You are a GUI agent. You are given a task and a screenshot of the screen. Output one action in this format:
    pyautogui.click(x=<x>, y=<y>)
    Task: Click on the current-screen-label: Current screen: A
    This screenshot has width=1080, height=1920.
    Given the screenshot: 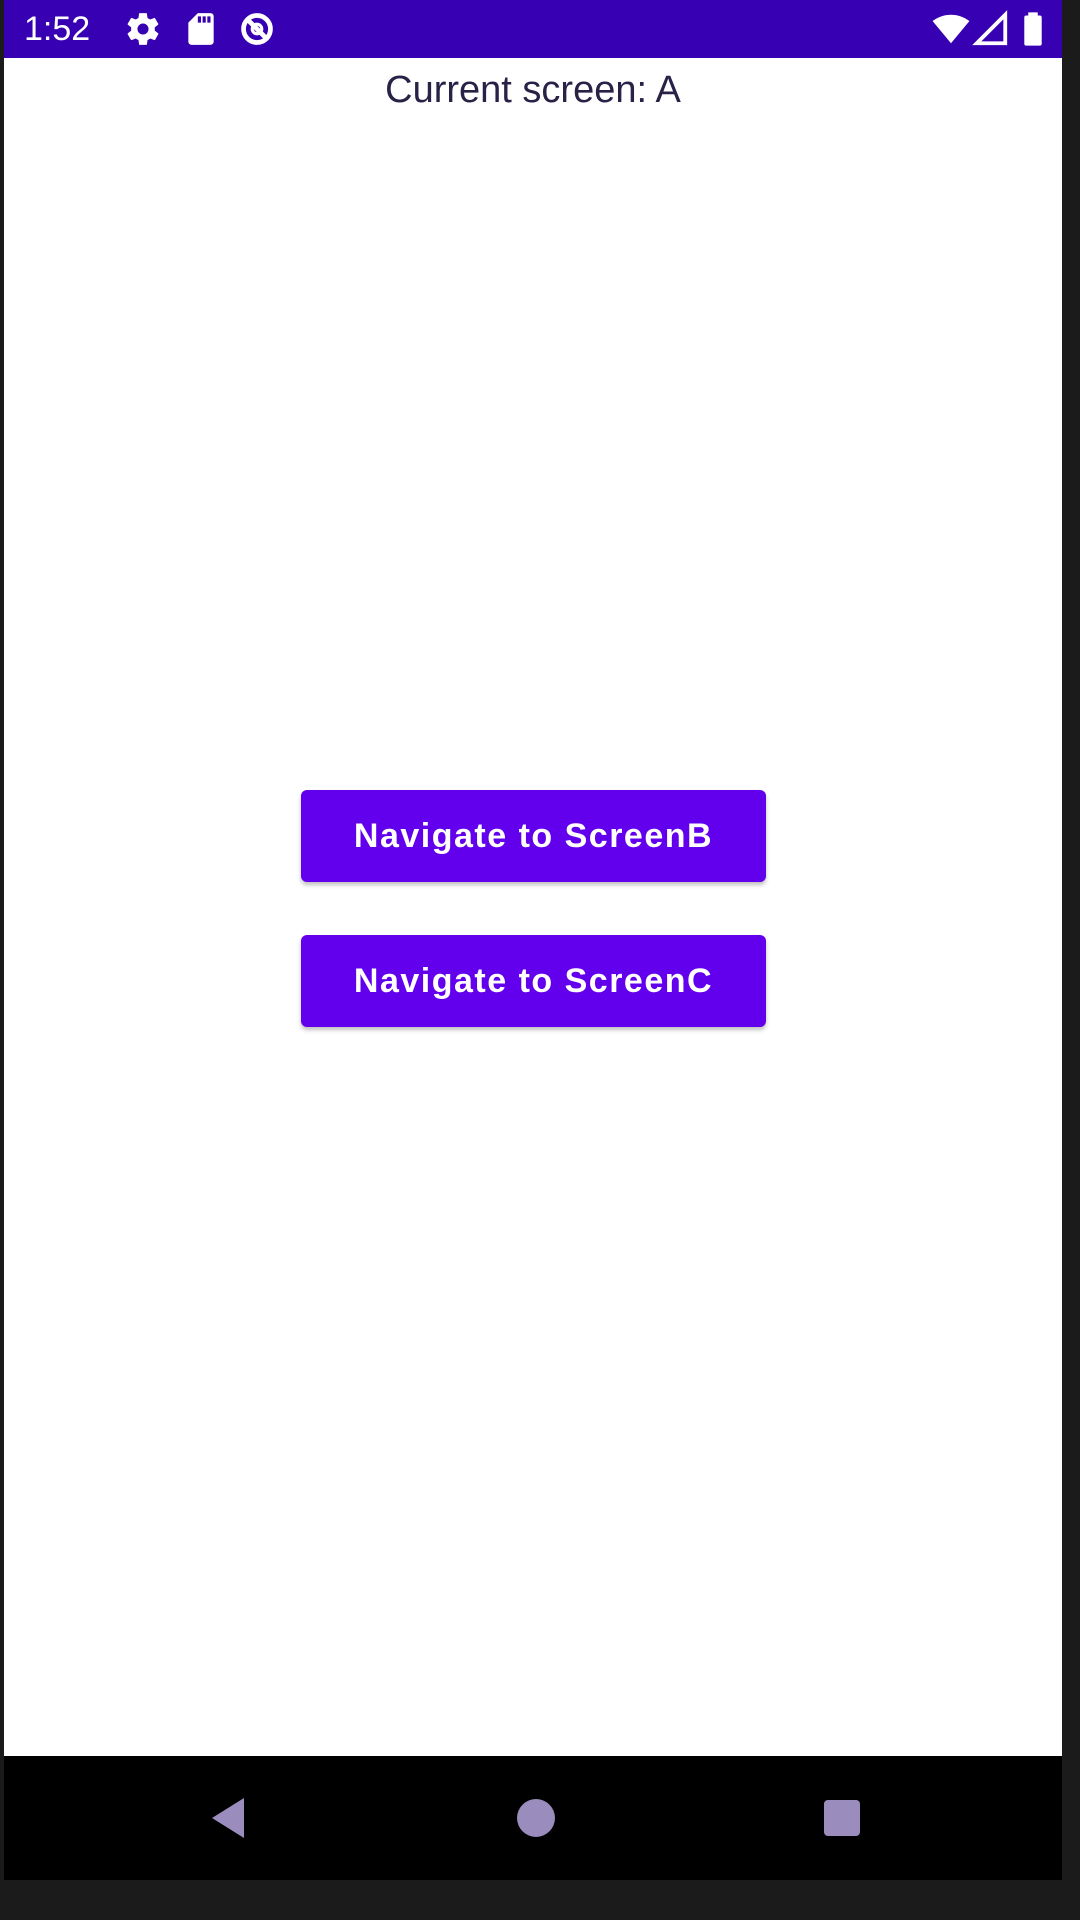 What is the action you would take?
    pyautogui.click(x=533, y=90)
    